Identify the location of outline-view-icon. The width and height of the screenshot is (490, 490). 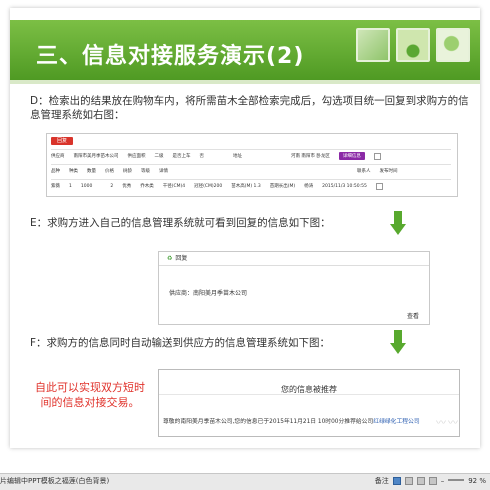
(408, 481).